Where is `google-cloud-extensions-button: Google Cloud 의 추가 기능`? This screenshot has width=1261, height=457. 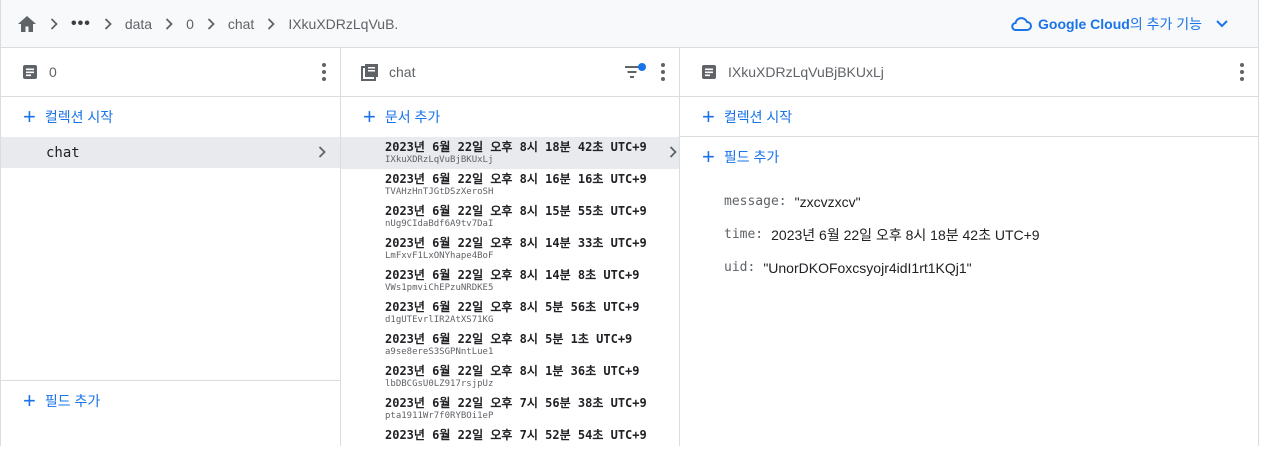 google-cloud-extensions-button: Google Cloud 의 추가 기능 is located at coordinates (1119, 24).